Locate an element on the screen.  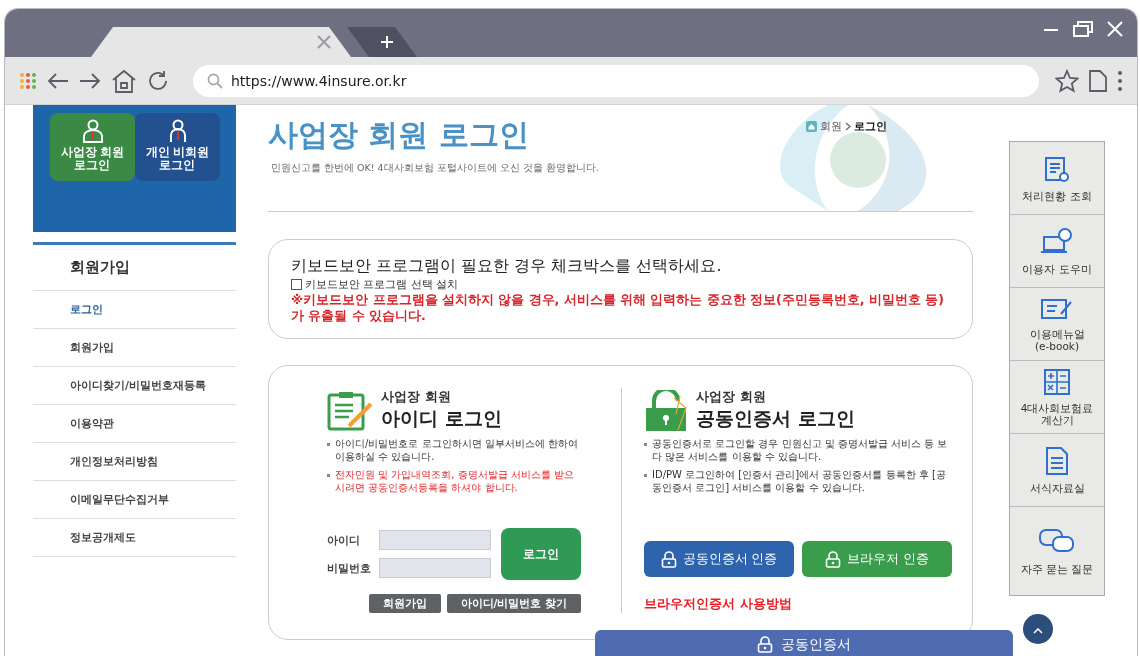
reload-icon is located at coordinates (158, 80).